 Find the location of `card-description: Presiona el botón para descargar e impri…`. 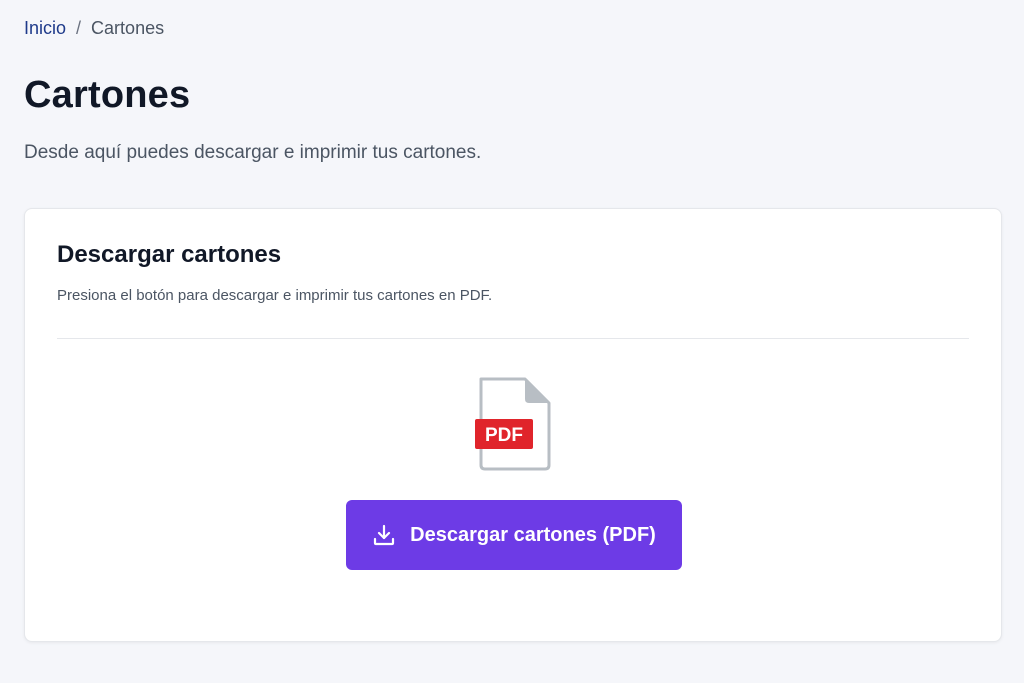

card-description: Presiona el botón para descargar e impri… is located at coordinates (275, 295).